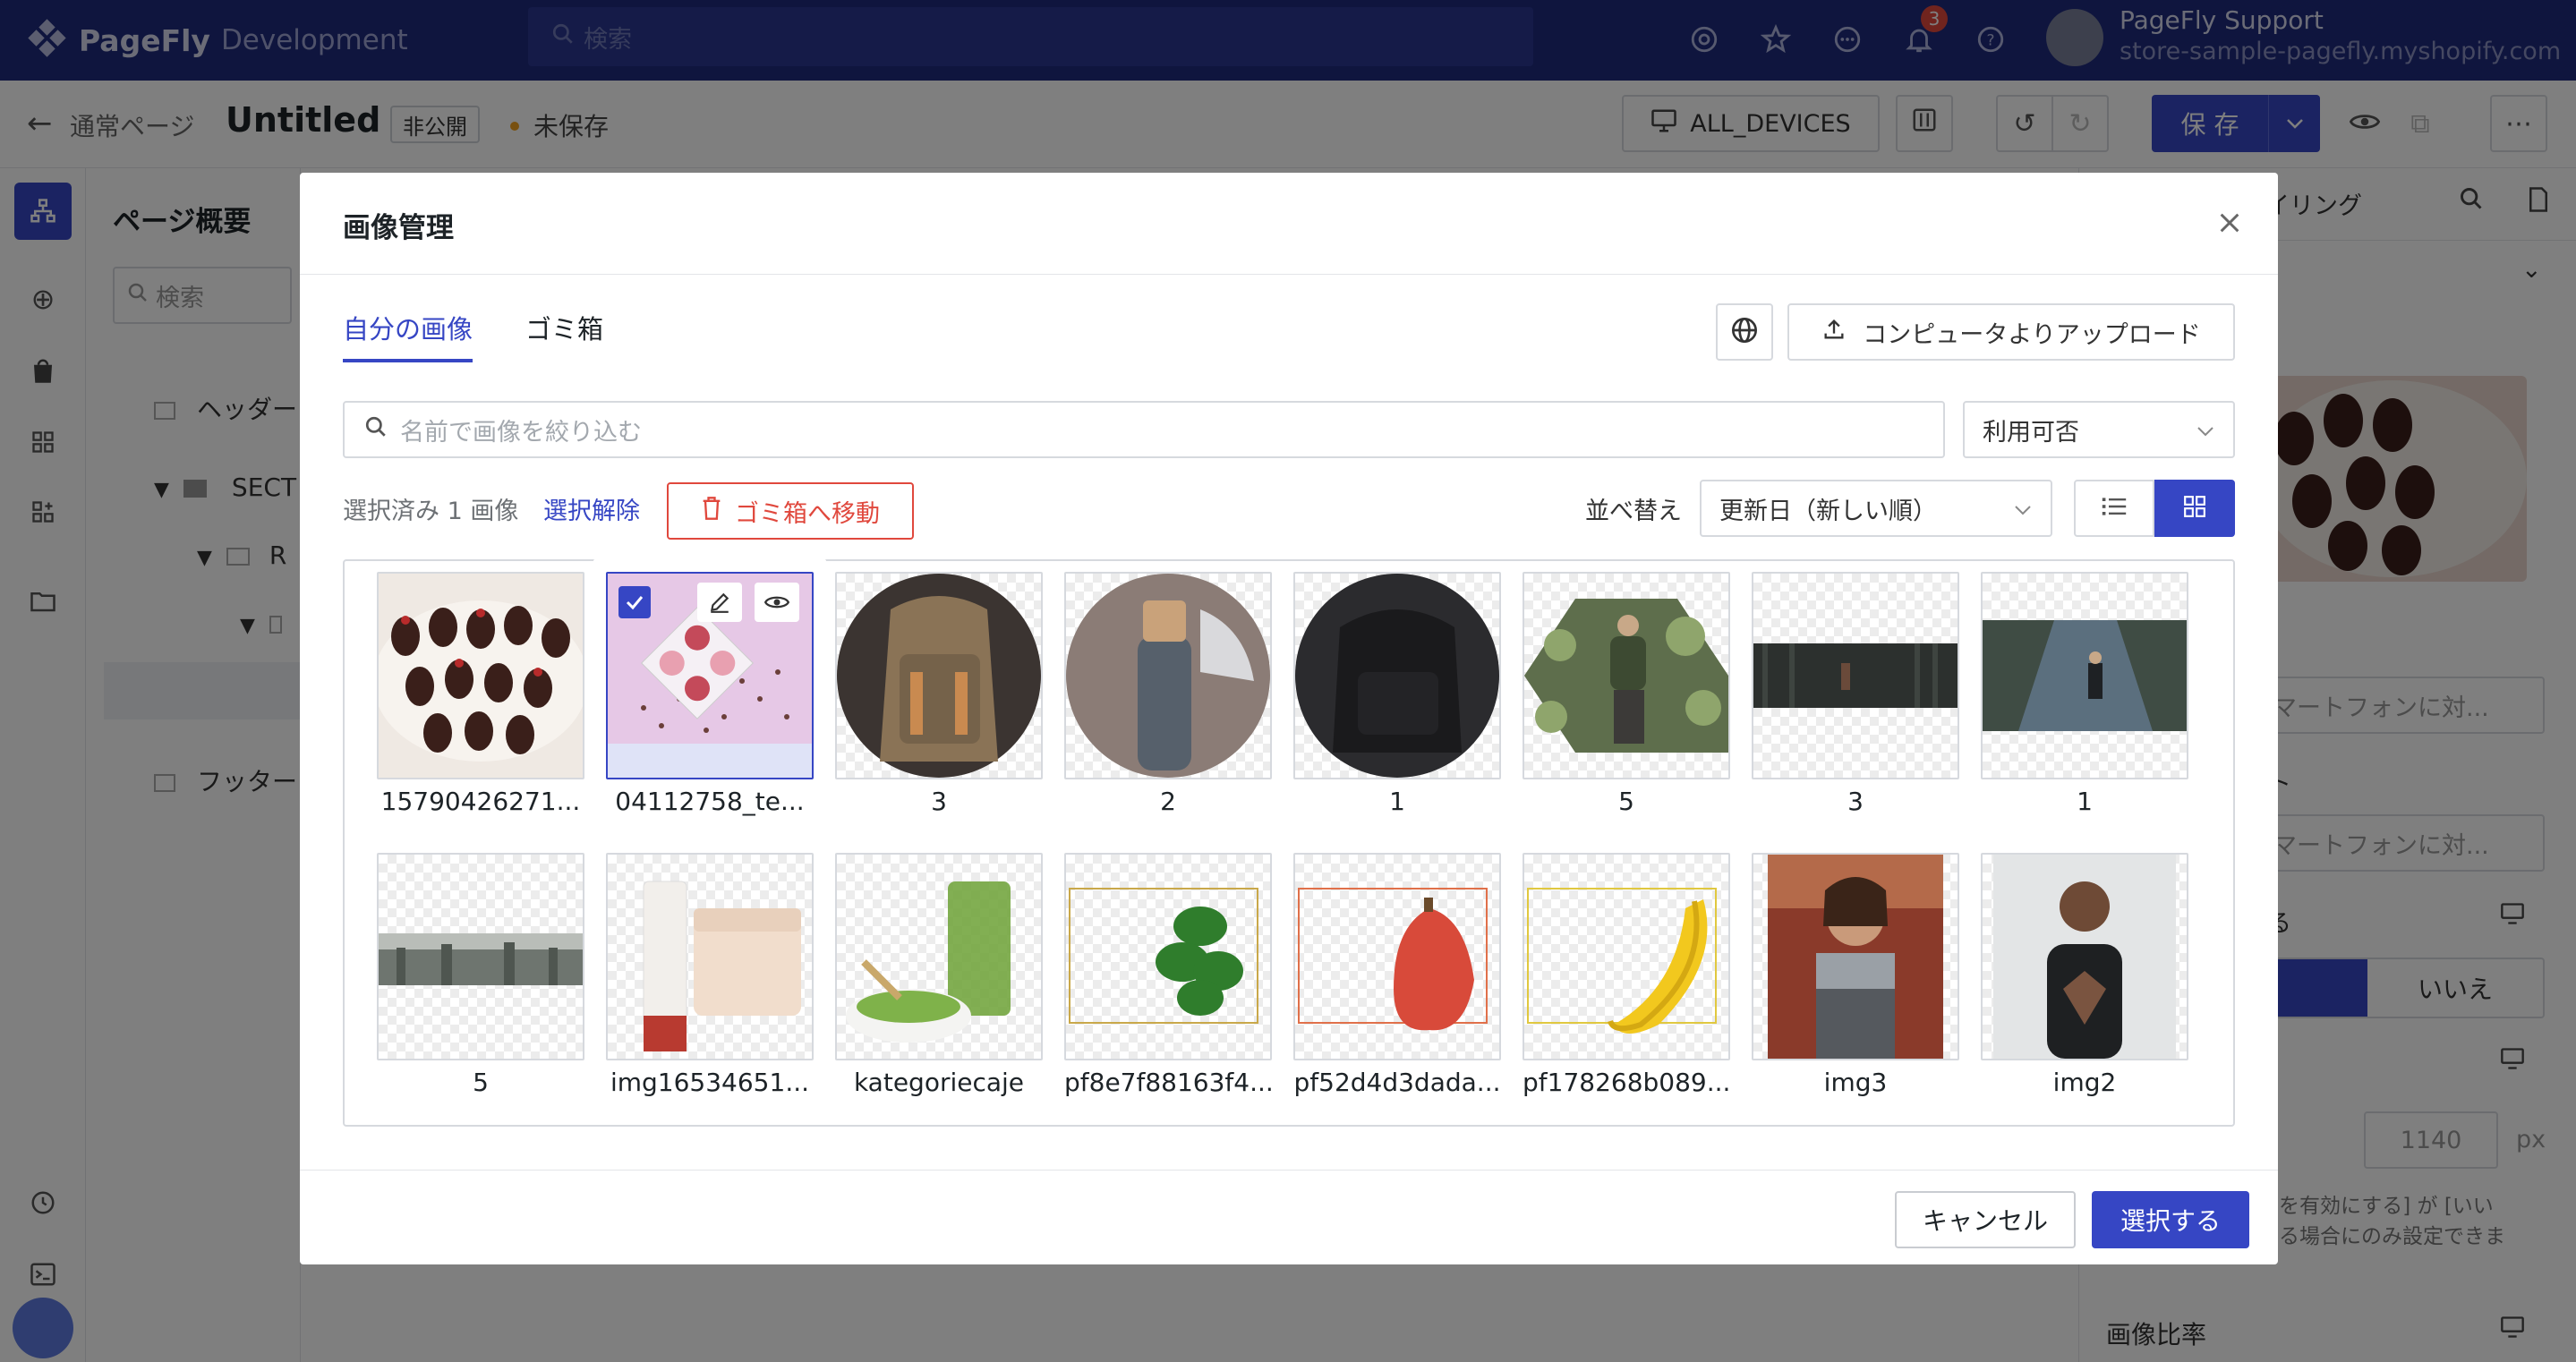 The width and height of the screenshot is (2576, 1362). I want to click on grid-view-button, so click(2194, 509).